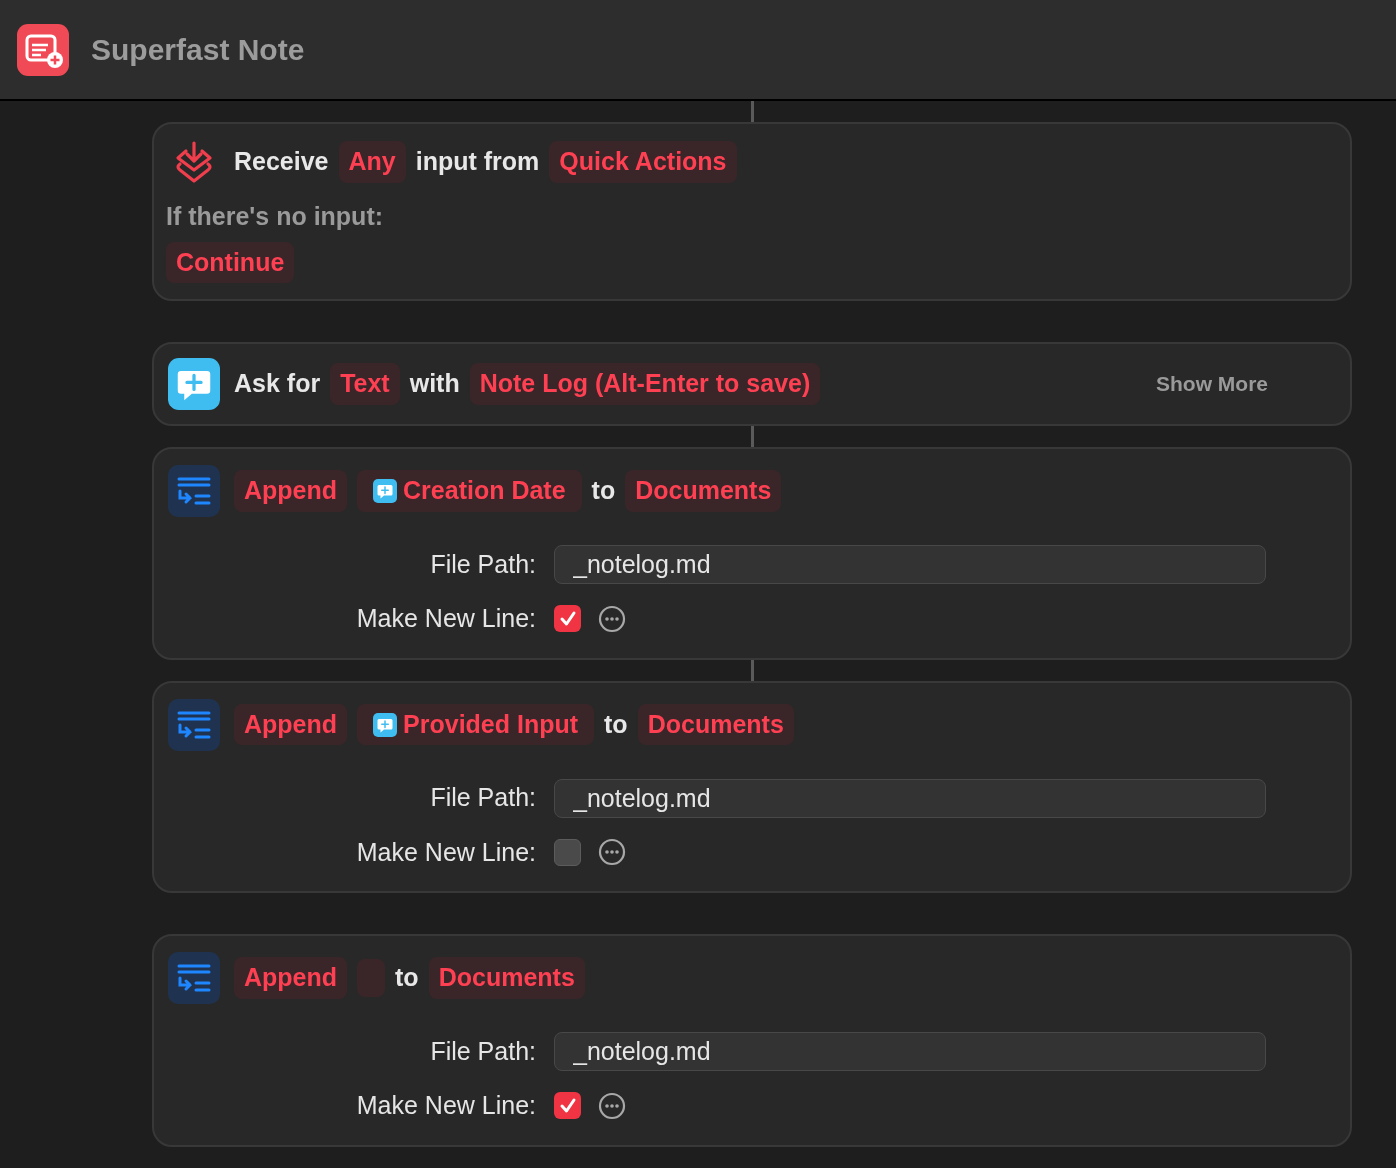  Describe the element at coordinates (372, 162) in the screenshot. I see `parameter-token: Any` at that location.